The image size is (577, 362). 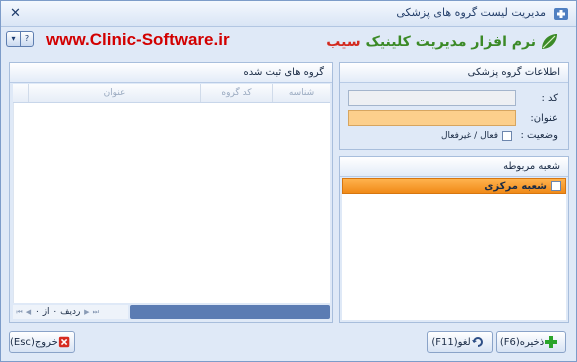 What do you see at coordinates (549, 41) in the screenshot?
I see `apple-leaf-icon` at bounding box center [549, 41].